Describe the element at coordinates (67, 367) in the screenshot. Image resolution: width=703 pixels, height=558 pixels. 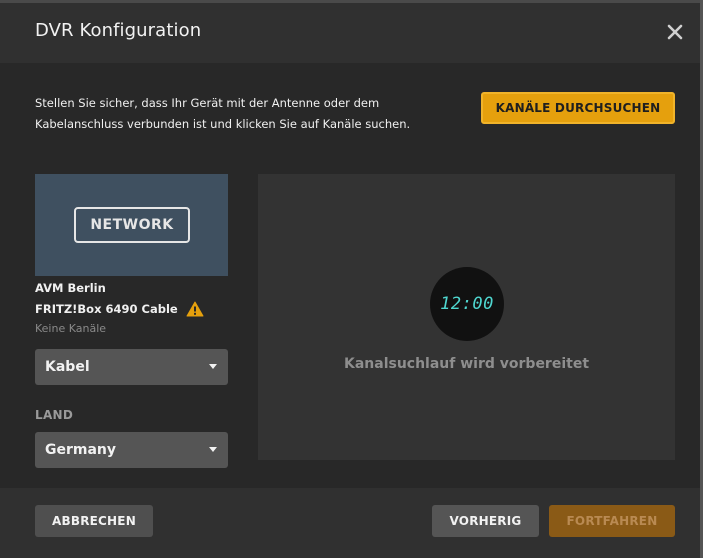
I see `tuner-type-value: Kabel` at that location.